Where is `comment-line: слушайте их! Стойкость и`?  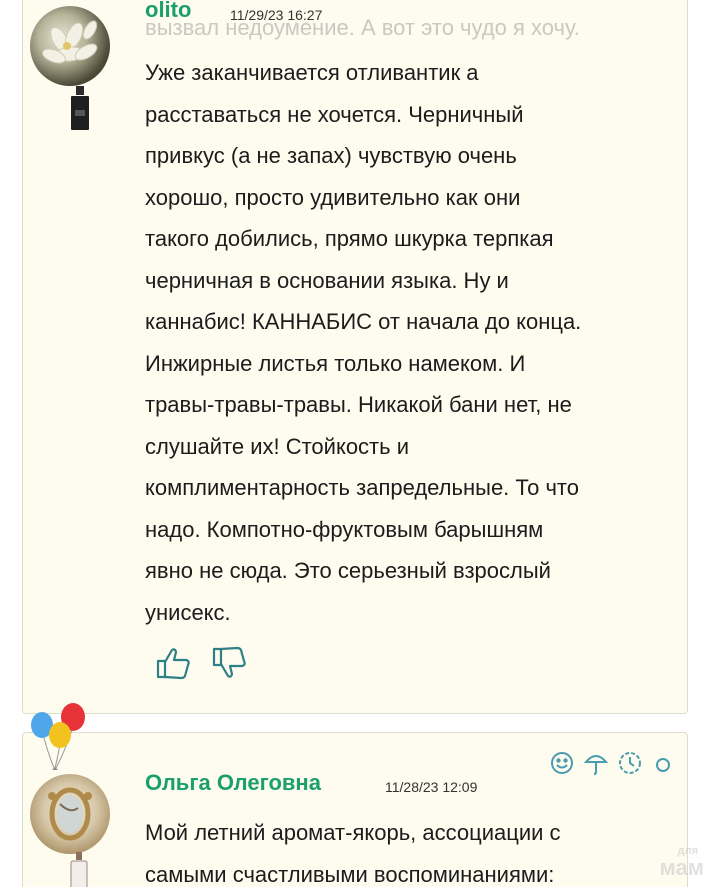
comment-line: слушайте их! Стойкость и is located at coordinates (277, 446).